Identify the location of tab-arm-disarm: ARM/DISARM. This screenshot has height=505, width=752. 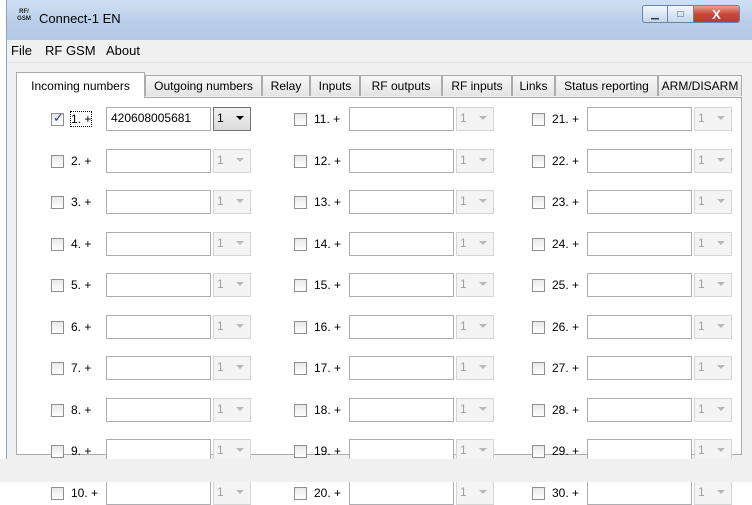
(700, 85).